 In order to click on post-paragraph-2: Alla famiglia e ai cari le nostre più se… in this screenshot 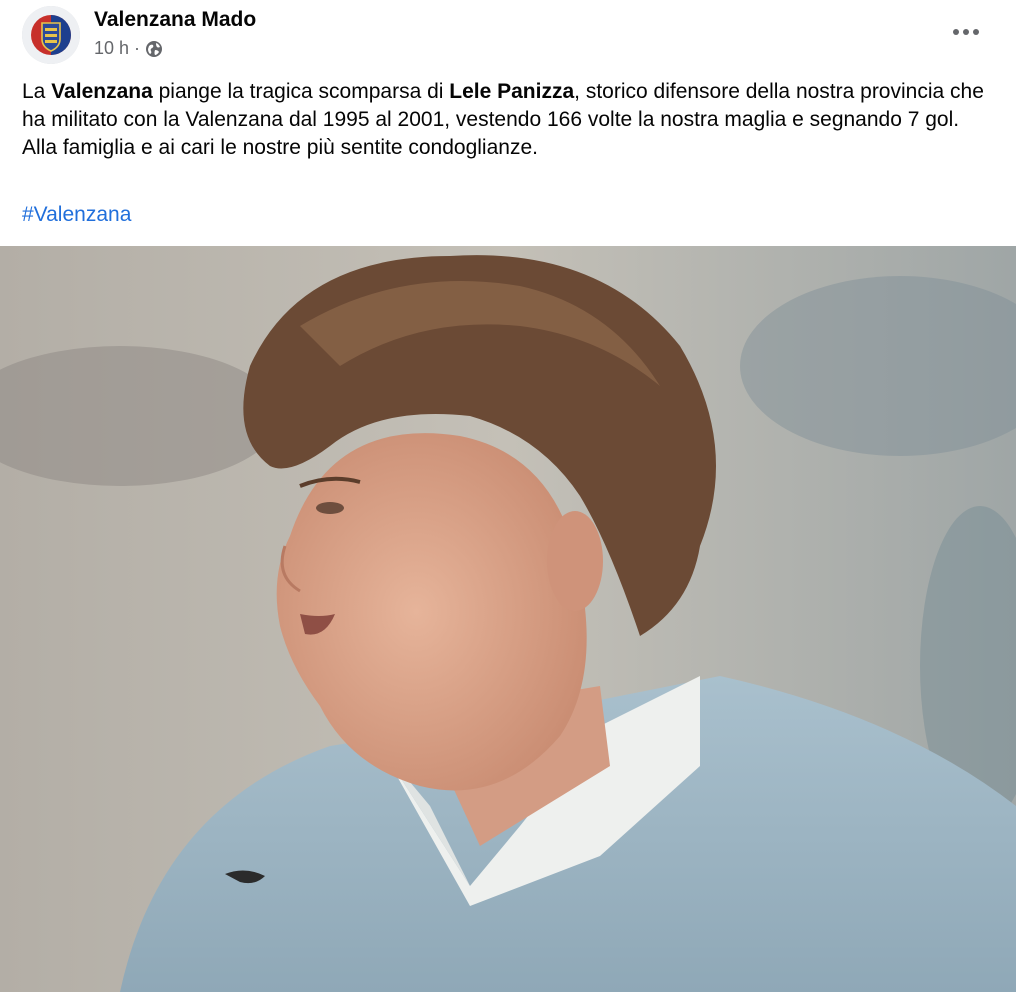, I will do `click(280, 147)`.